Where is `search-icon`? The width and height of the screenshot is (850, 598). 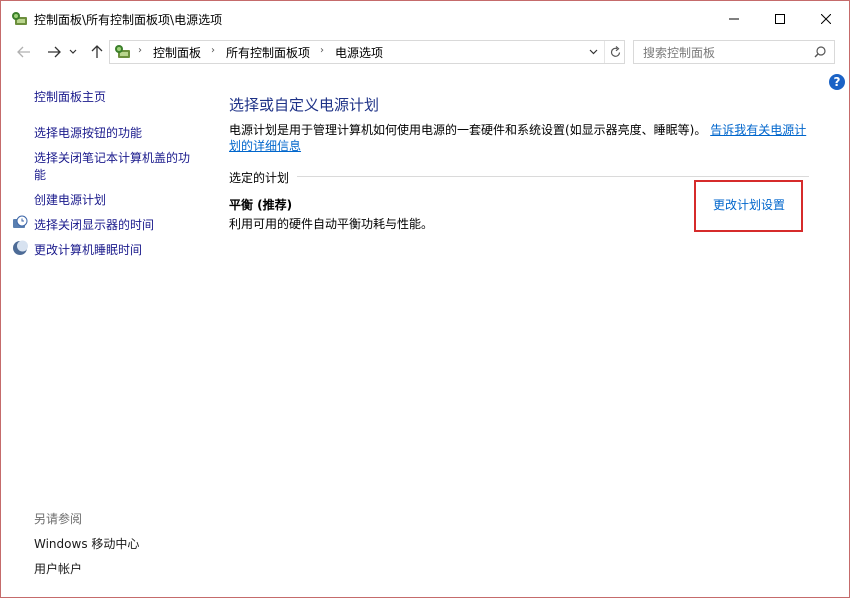
search-icon is located at coordinates (820, 52).